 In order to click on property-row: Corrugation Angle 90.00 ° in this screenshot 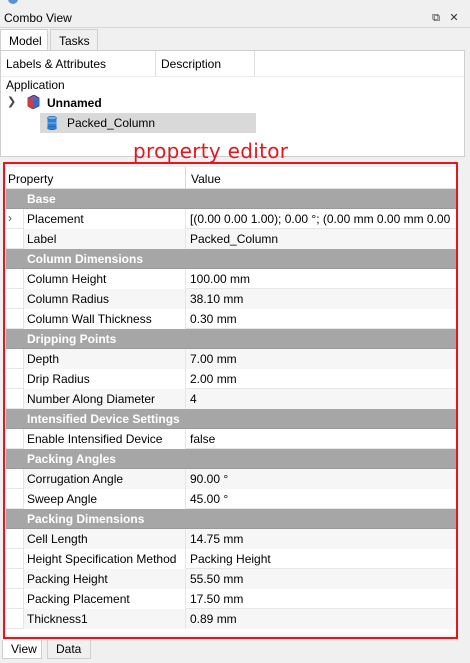, I will do `click(231, 479)`.